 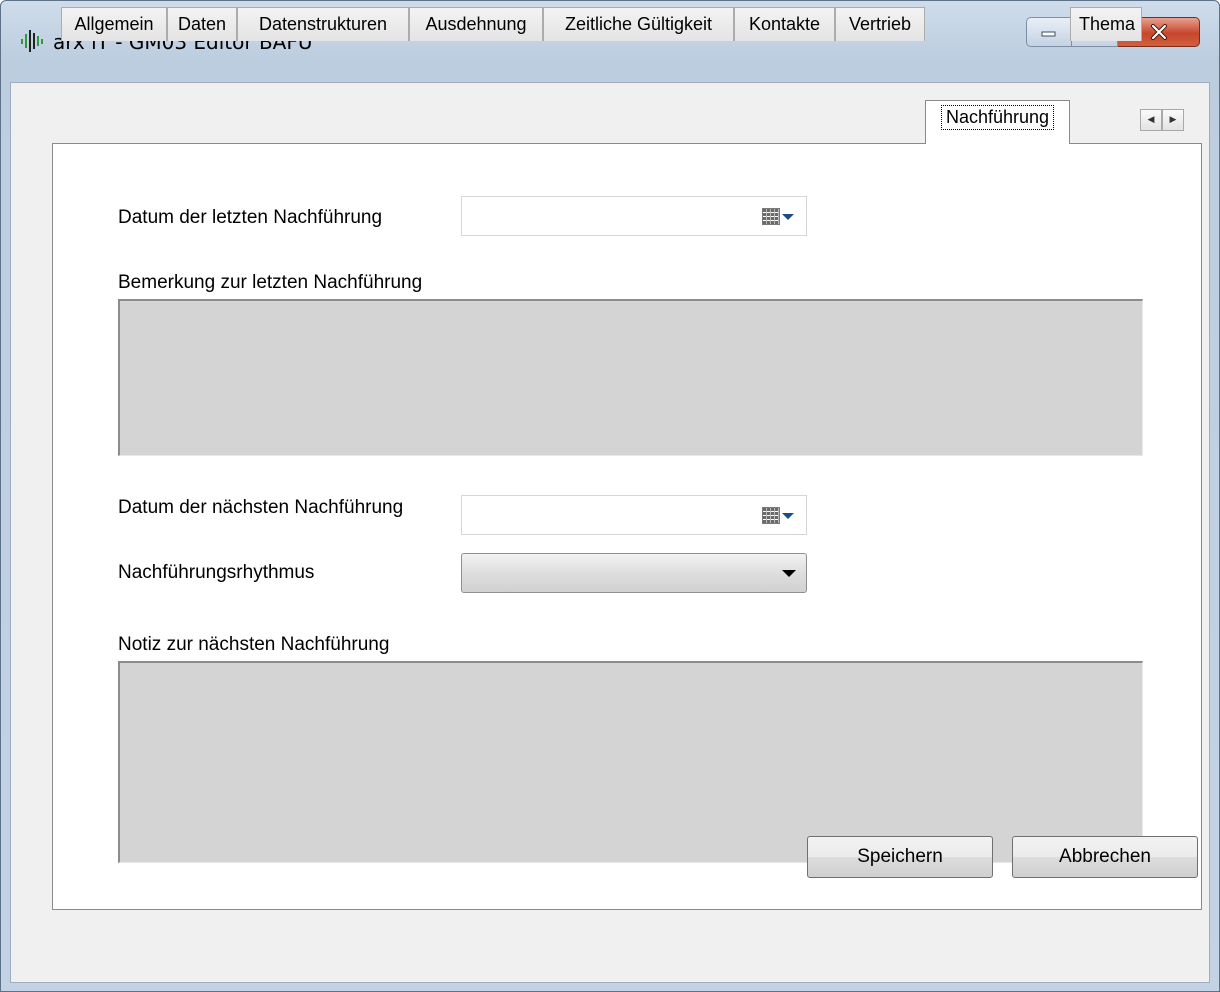 I want to click on tab-scroll-right-button: ▶, so click(x=1173, y=120).